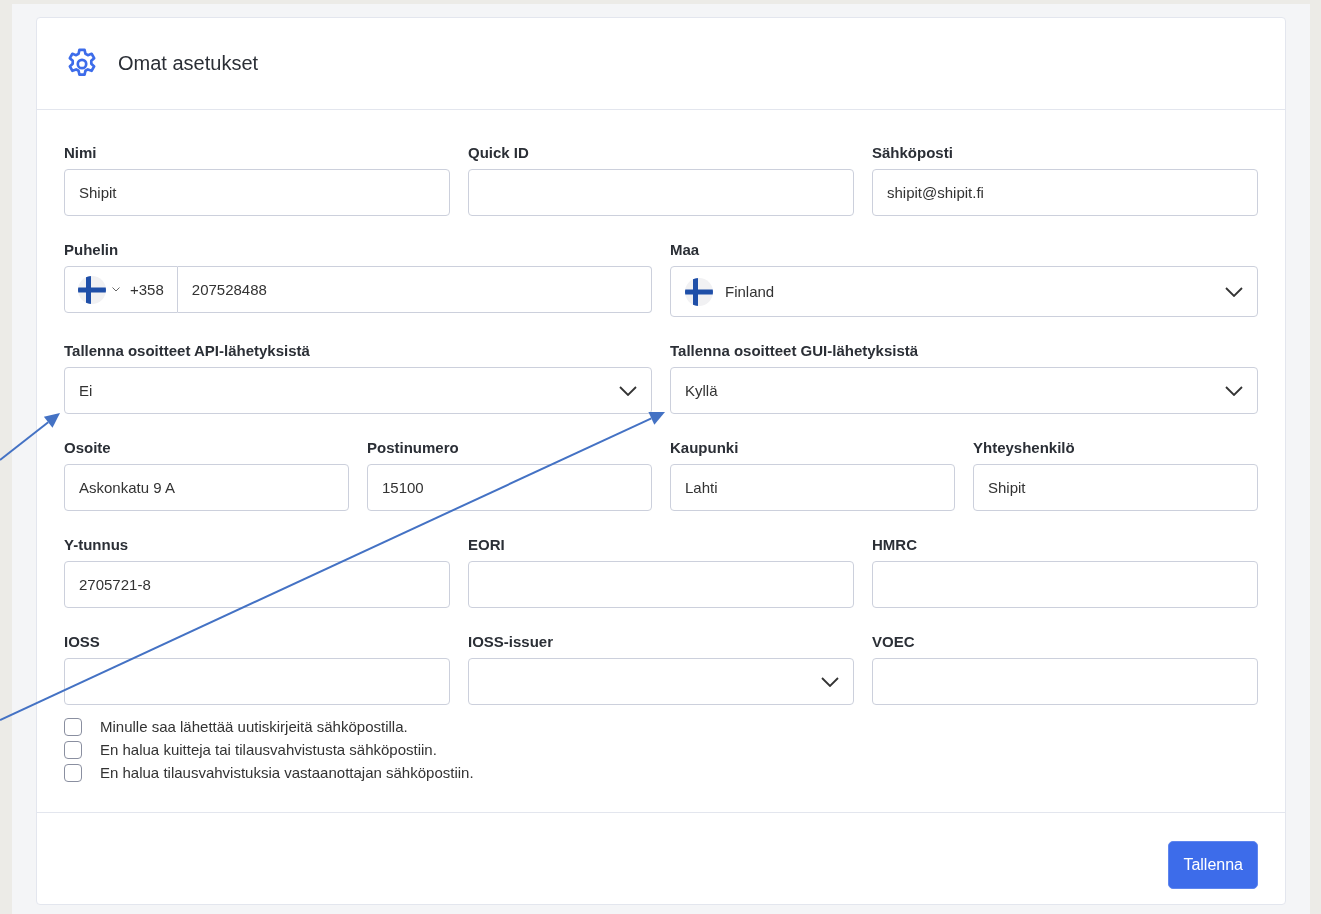 Image resolution: width=1321 pixels, height=914 pixels. What do you see at coordinates (499, 153) in the screenshot?
I see `field-label: Quick ID` at bounding box center [499, 153].